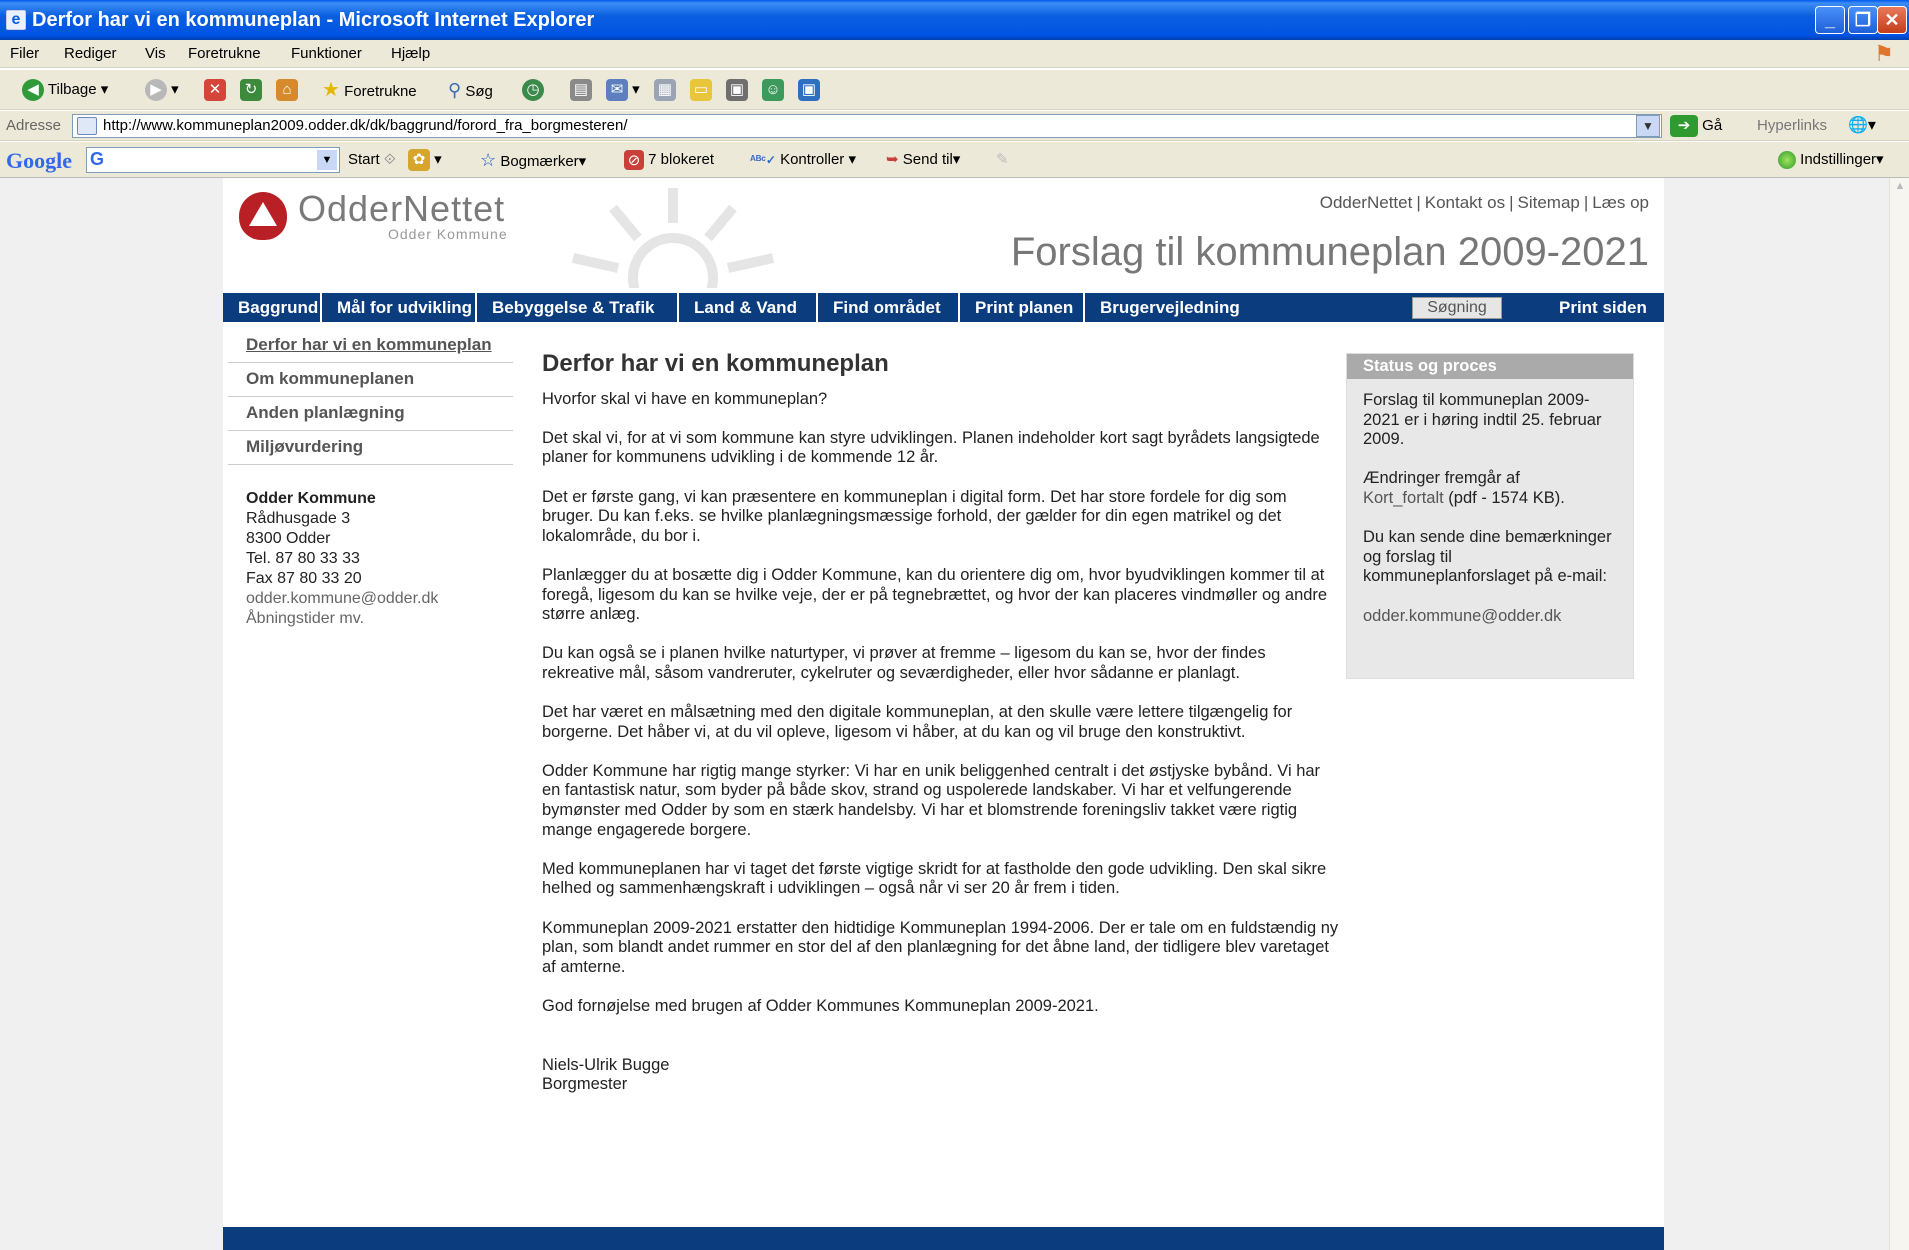 The width and height of the screenshot is (1909, 1250). Describe the element at coordinates (379, 447) in the screenshot. I see `subnav-miljoevurdering: Miljøvurdering` at that location.